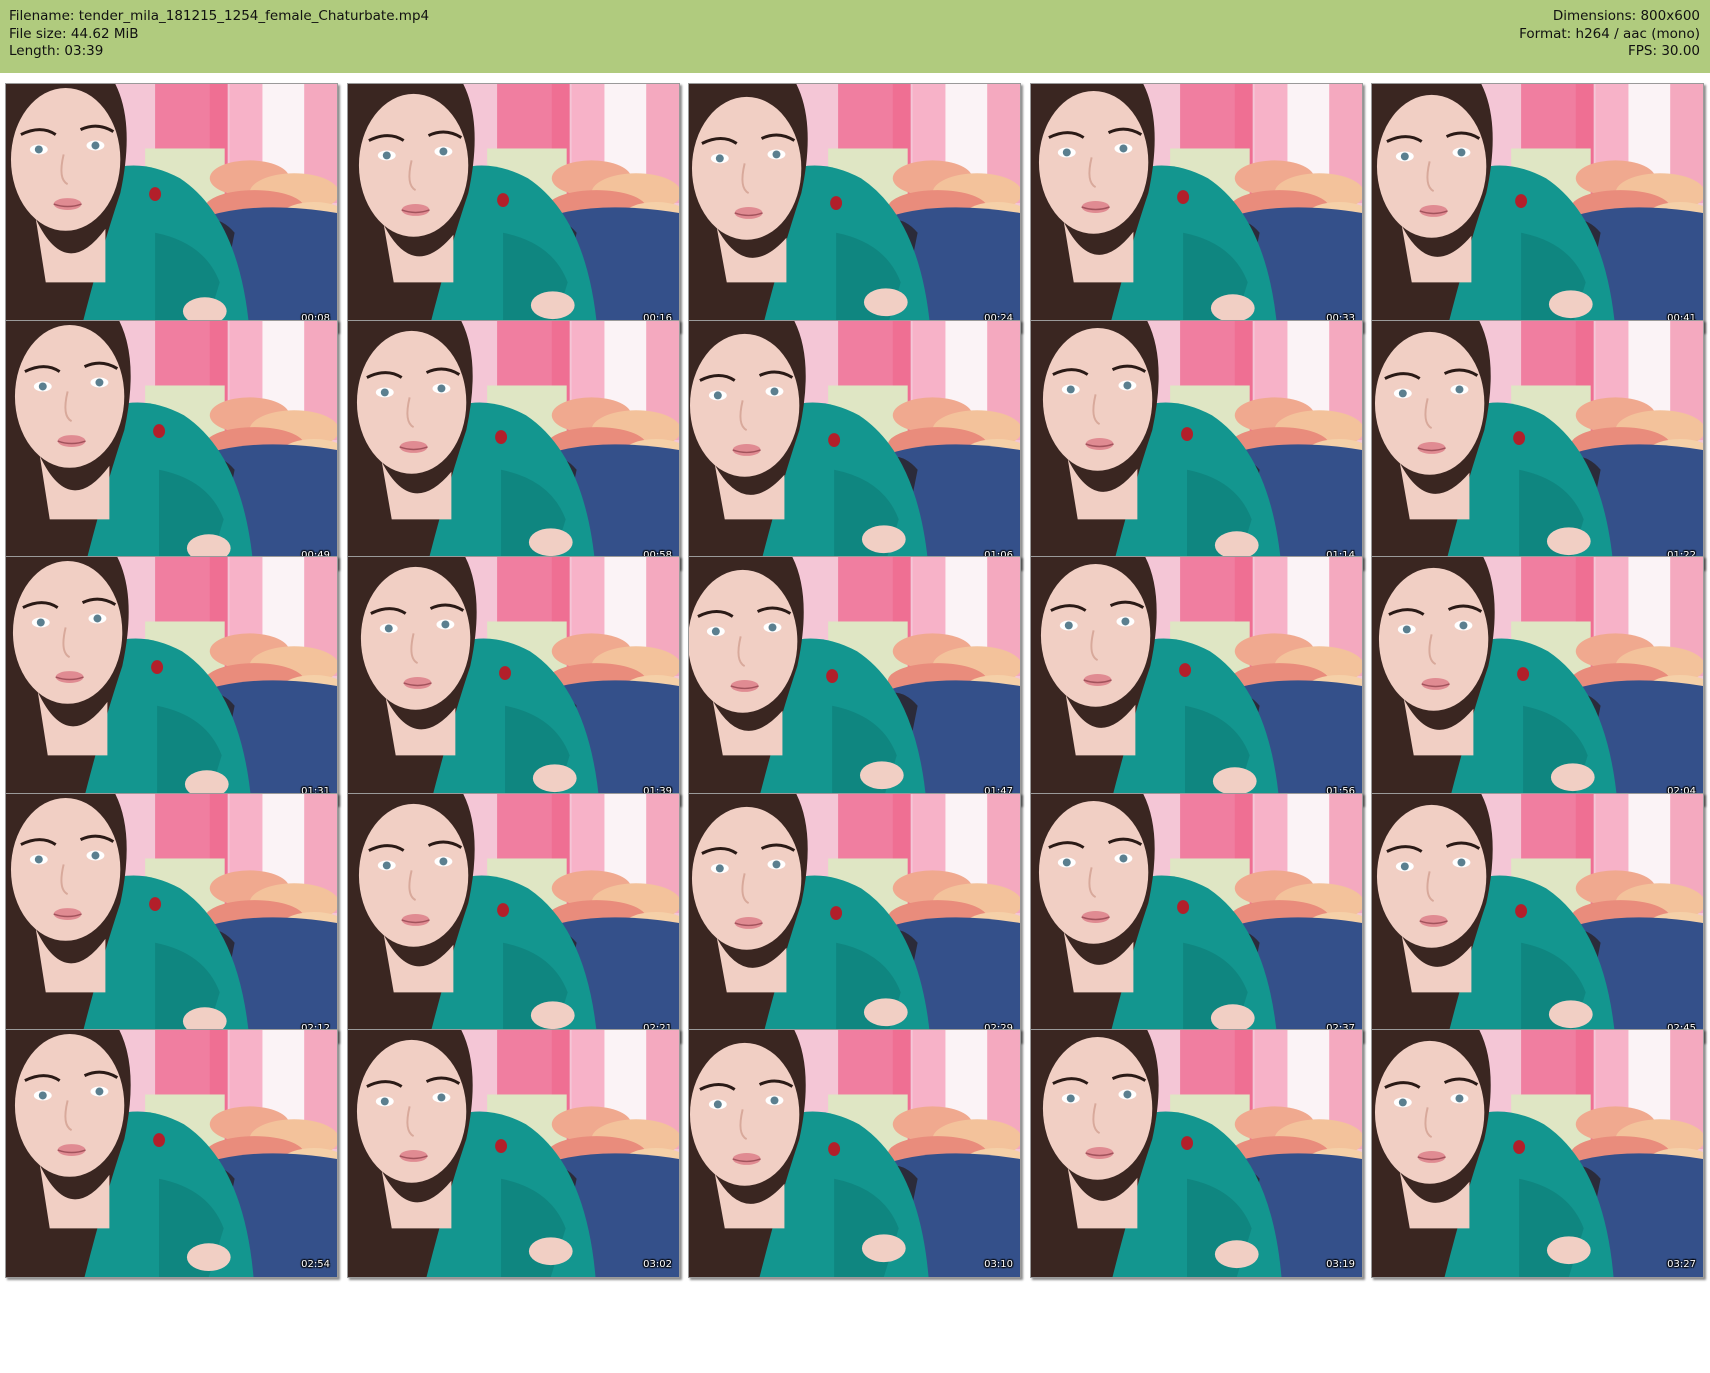  What do you see at coordinates (219, 52) in the screenshot?
I see `length-line: Length: 03:39` at bounding box center [219, 52].